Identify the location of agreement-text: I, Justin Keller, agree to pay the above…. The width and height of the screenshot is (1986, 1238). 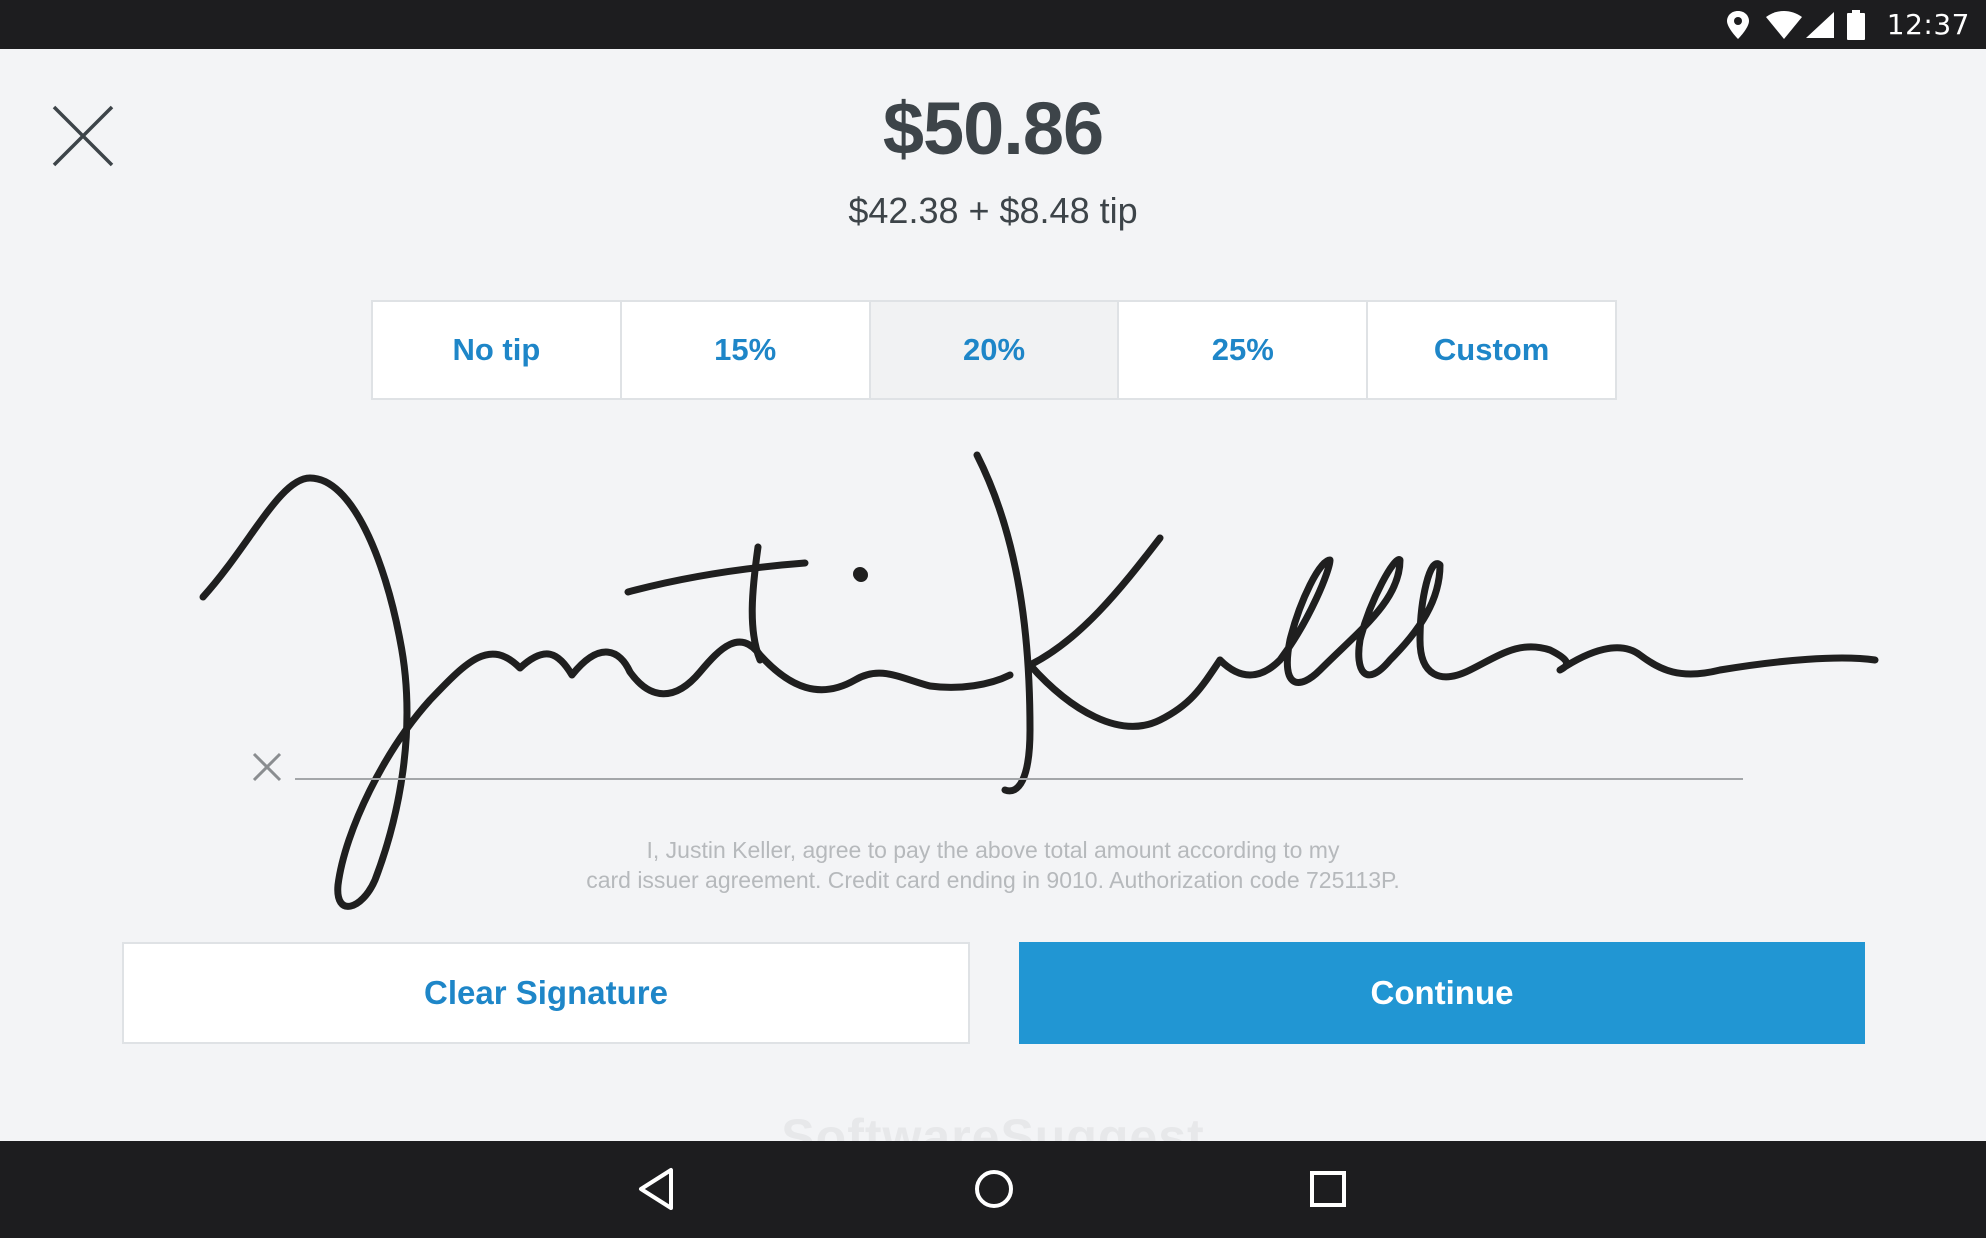
(993, 865).